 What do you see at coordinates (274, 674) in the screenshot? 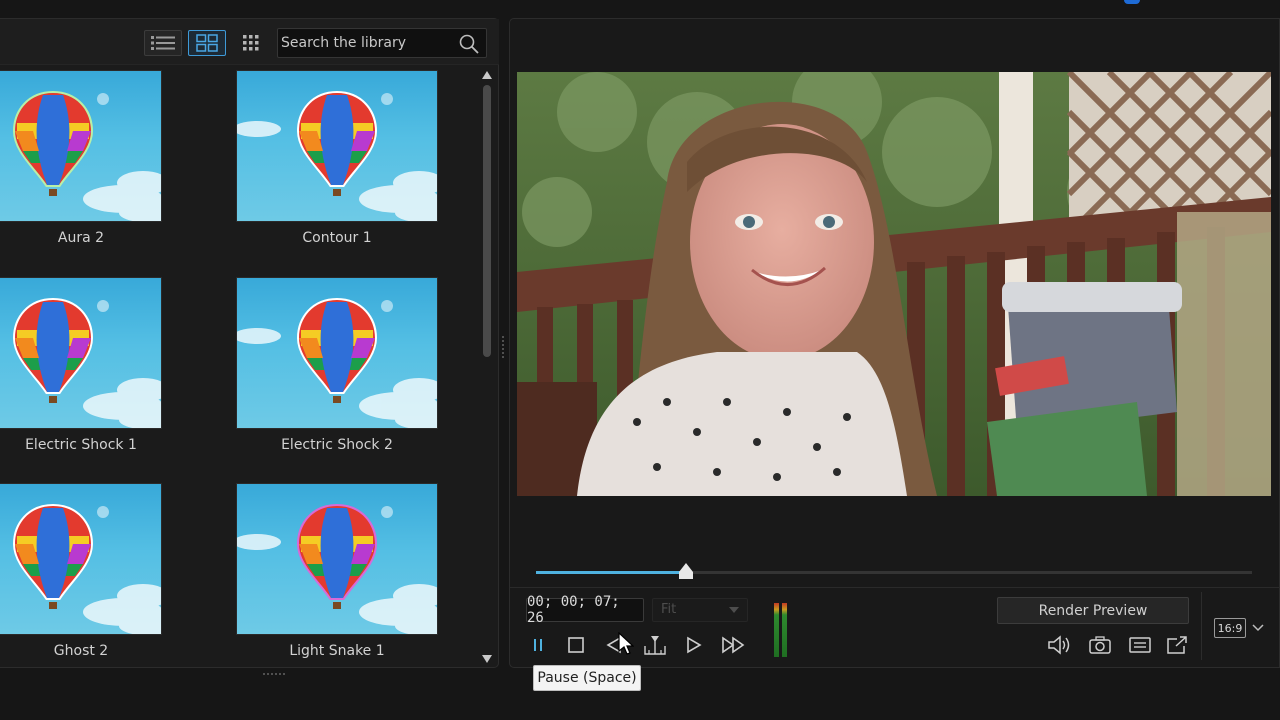
I see `panel-resize-handle` at bounding box center [274, 674].